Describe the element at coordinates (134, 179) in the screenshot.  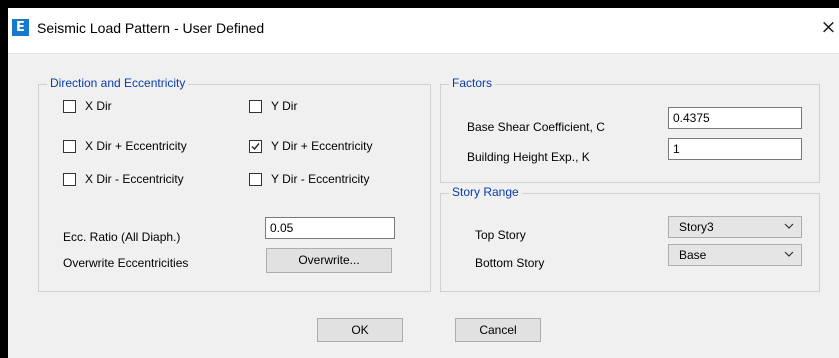
I see `x-dir-minus-ecc-label: X Dir - Eccentricity` at that location.